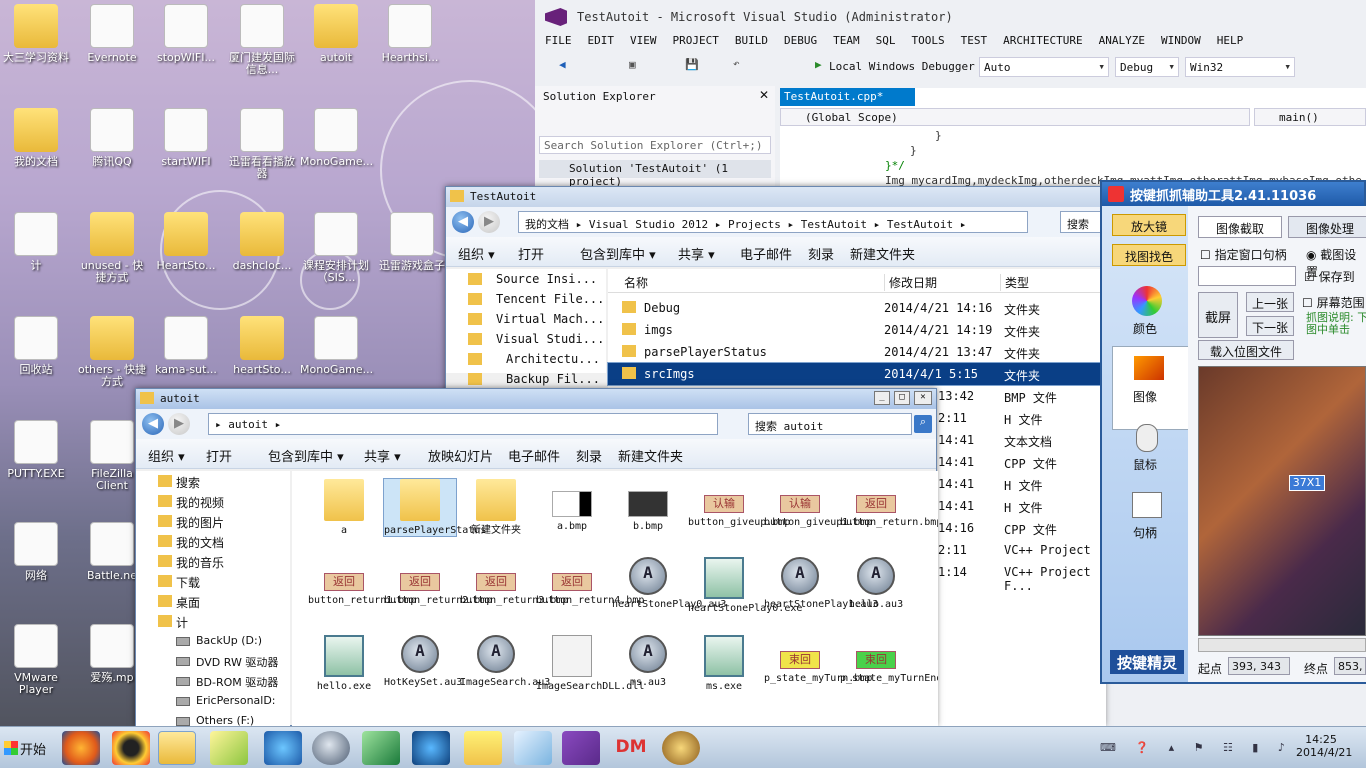 This screenshot has height=768, width=1366. I want to click on tab-process: 图像处理, so click(1327, 227).